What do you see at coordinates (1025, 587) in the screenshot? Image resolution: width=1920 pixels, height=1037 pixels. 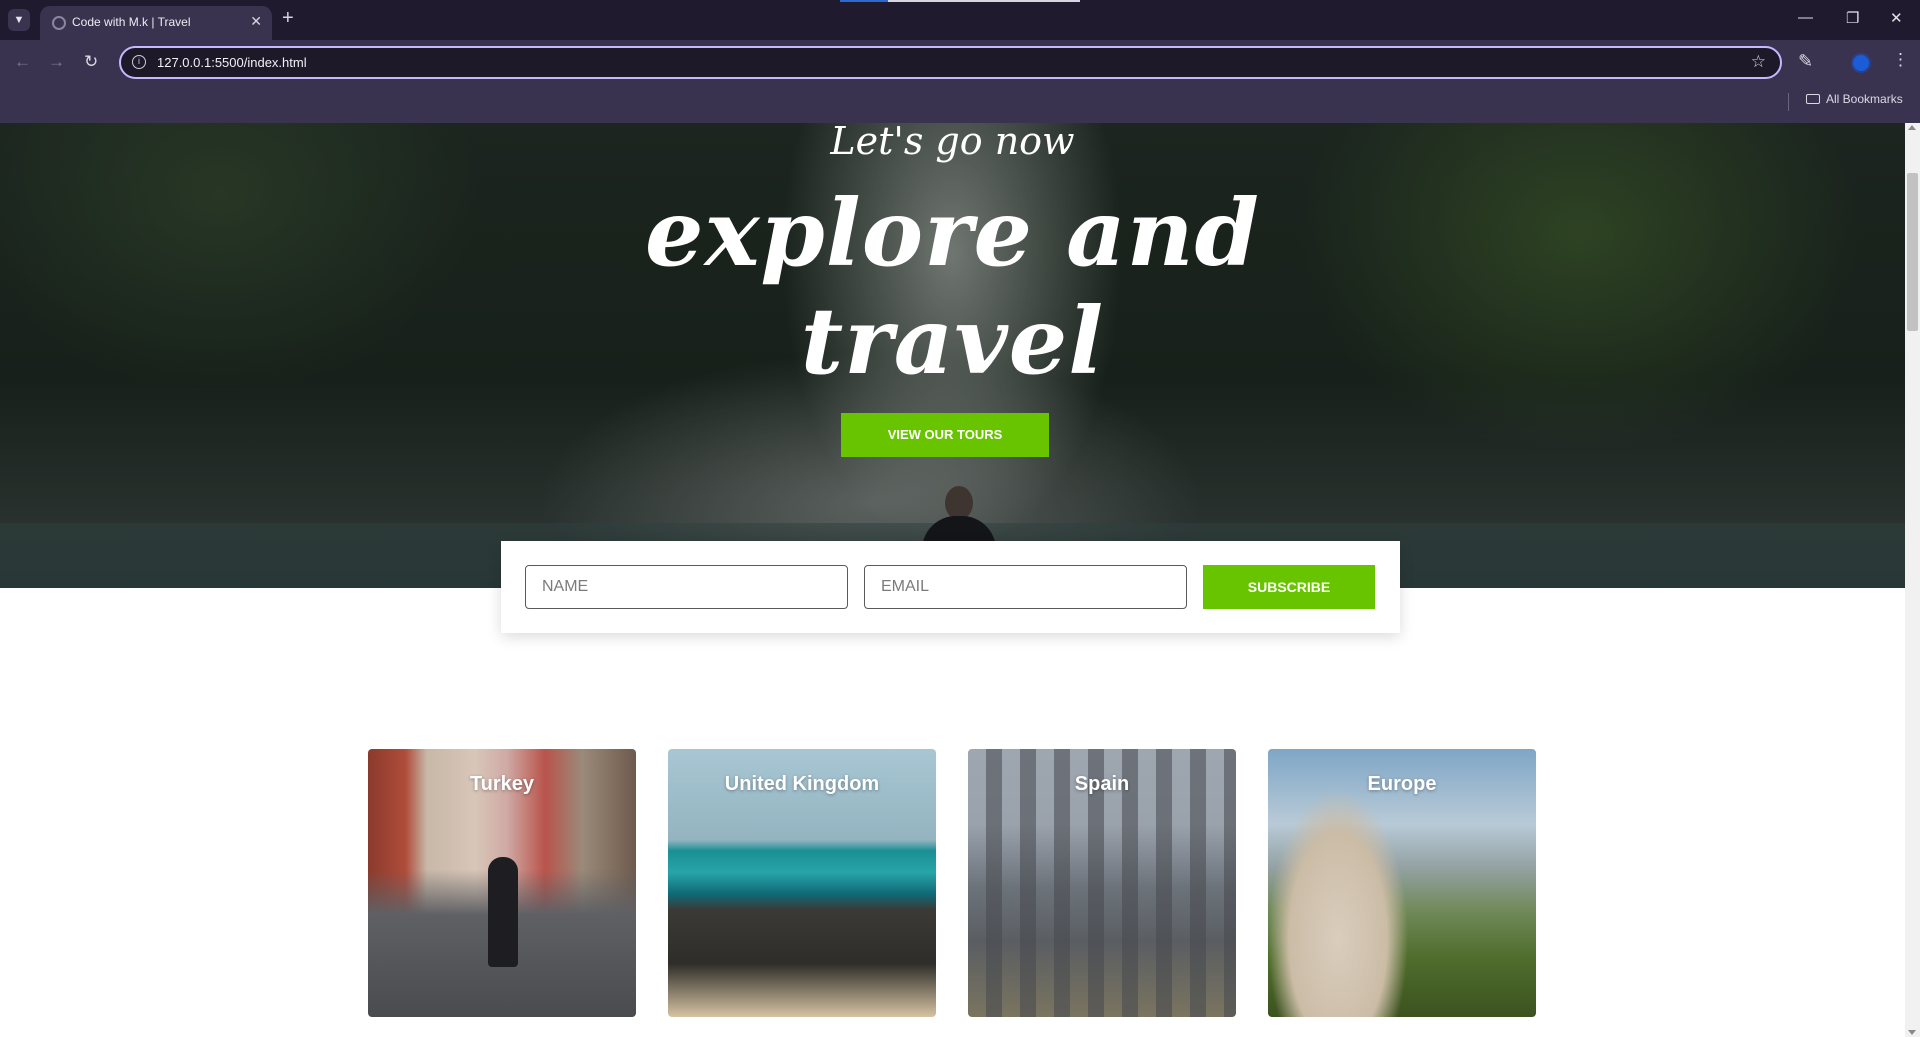 I see `email-input: EMAIL` at bounding box center [1025, 587].